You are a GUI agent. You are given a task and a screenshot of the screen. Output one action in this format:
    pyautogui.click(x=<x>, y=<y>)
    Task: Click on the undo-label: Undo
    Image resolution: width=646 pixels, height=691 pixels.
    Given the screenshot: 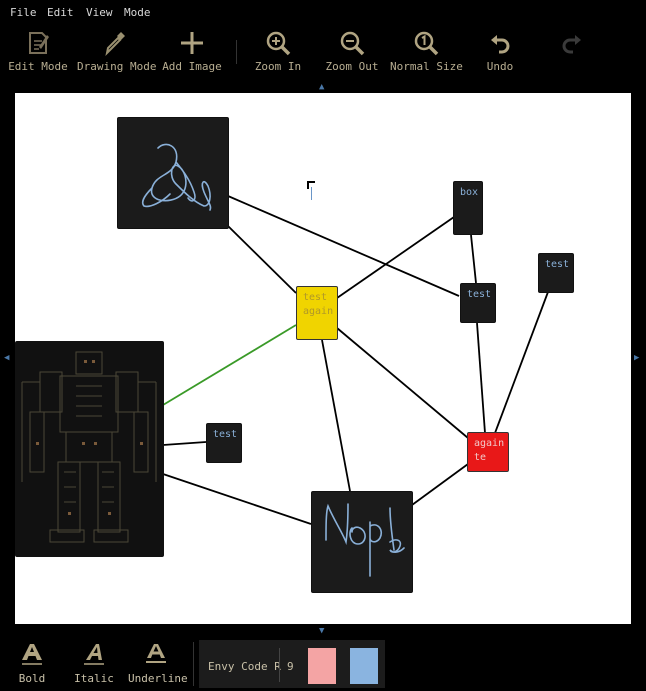 What is the action you would take?
    pyautogui.click(x=500, y=66)
    